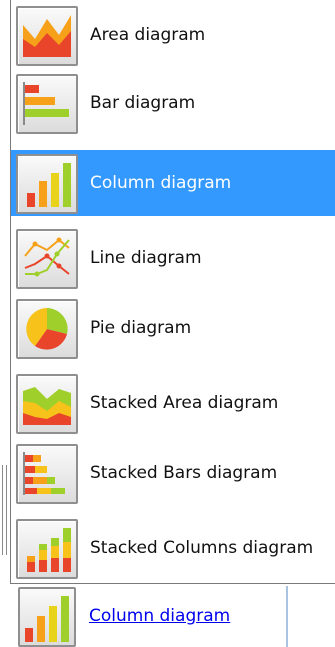  I want to click on area-chart-icon, so click(47, 36).